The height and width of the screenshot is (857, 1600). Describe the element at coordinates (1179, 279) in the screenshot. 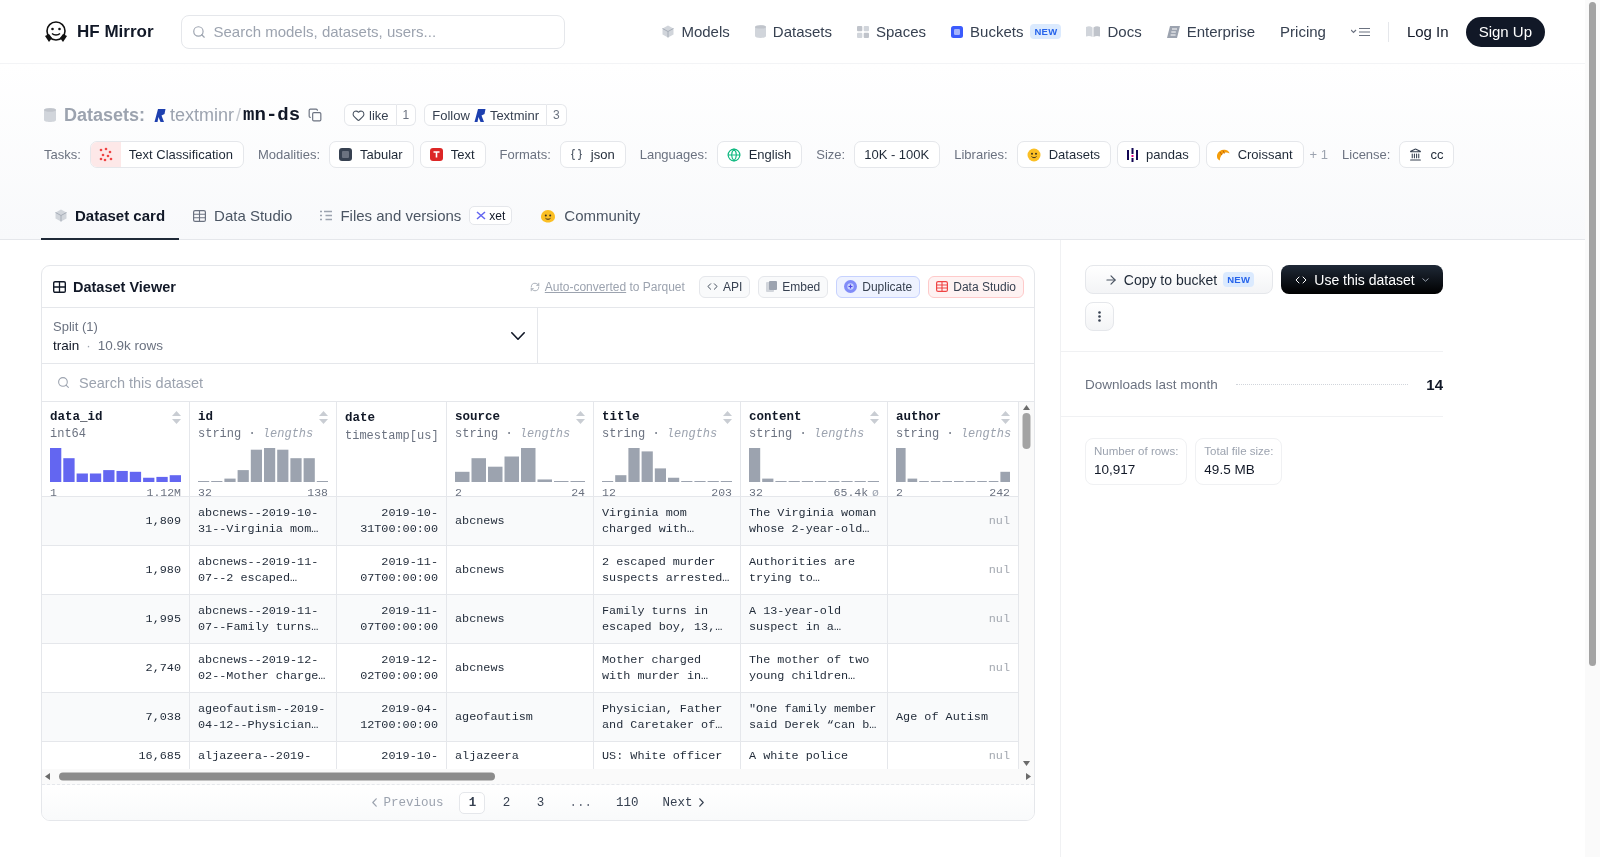

I see `copy-to-bucket-button: Copy to bucket NEW` at that location.